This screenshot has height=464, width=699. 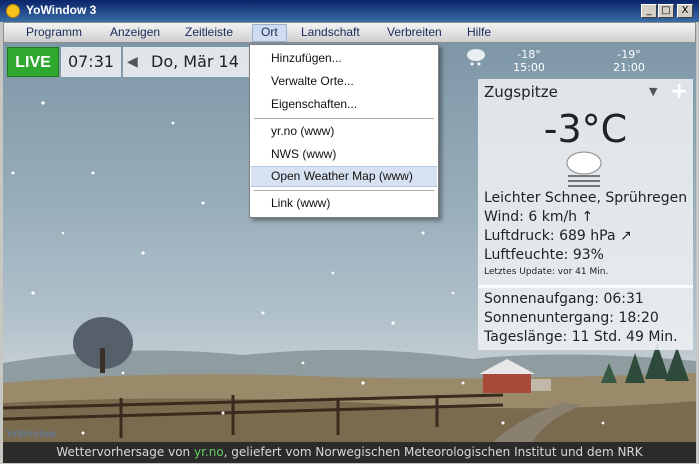 What do you see at coordinates (679, 91) in the screenshot?
I see `add-location-icon: +` at bounding box center [679, 91].